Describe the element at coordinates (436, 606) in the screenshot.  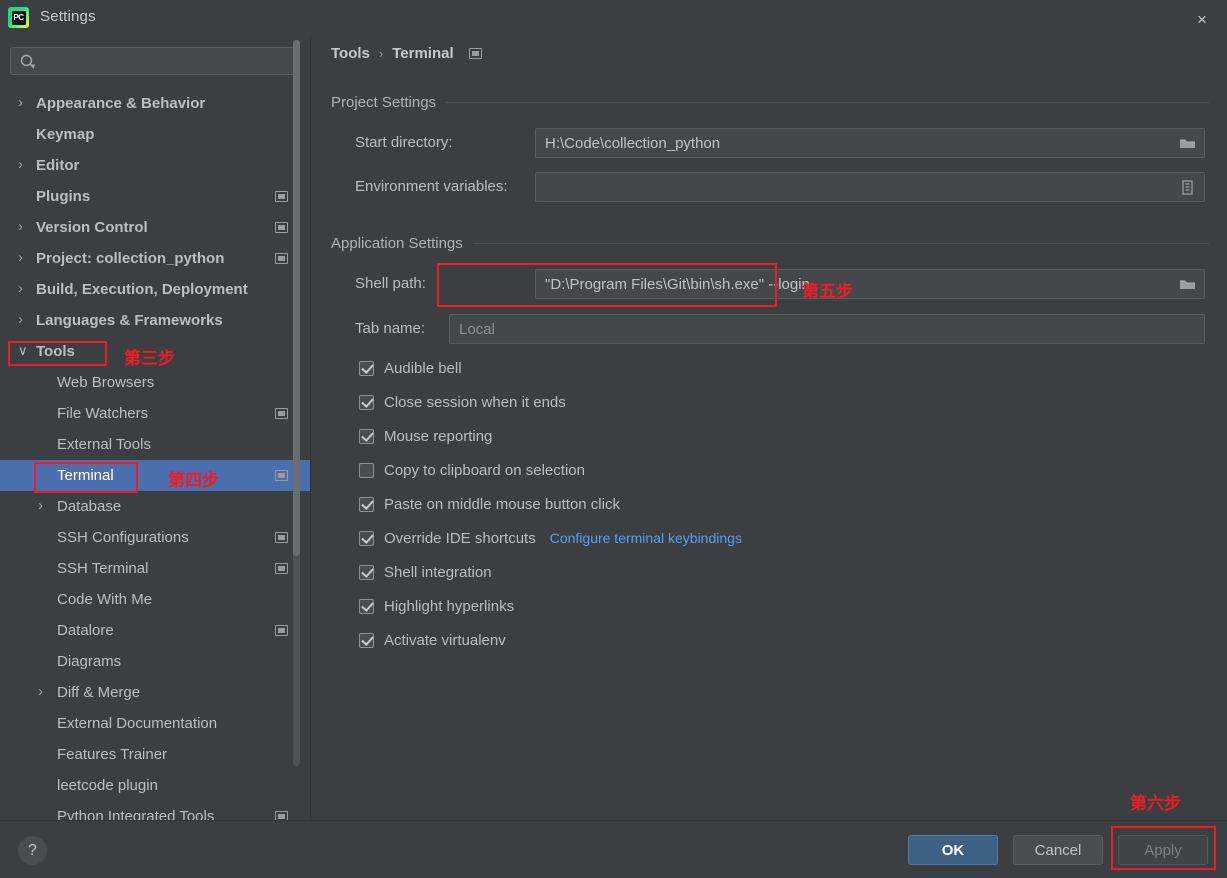
I see `checkbox-row-highlight-hyperlinks: Highlight hyperlinks` at that location.